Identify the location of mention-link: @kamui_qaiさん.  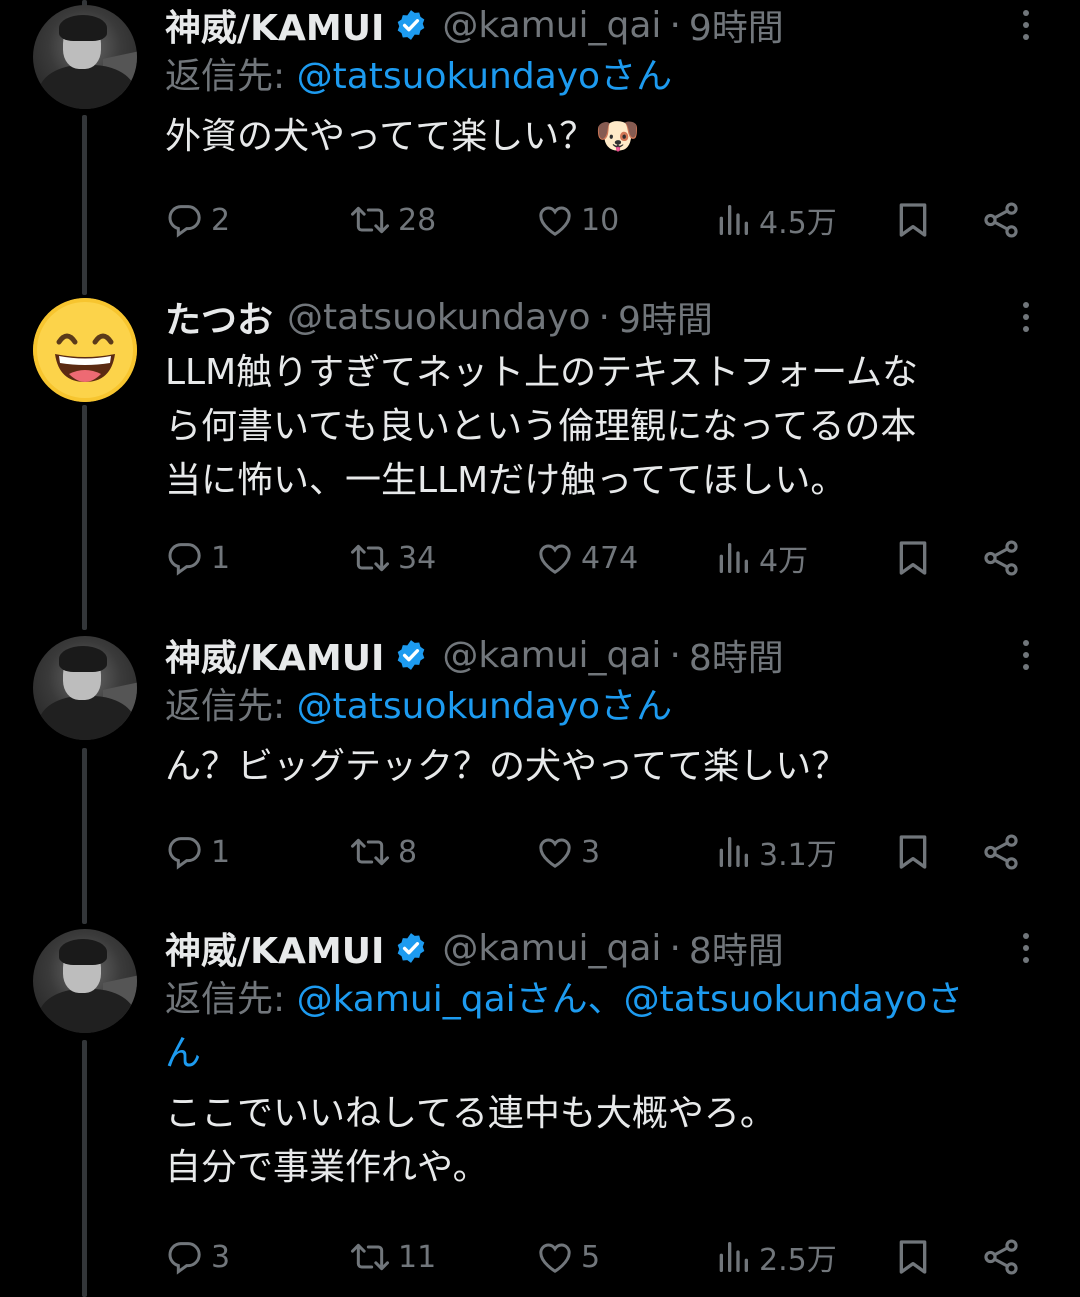
(442, 999).